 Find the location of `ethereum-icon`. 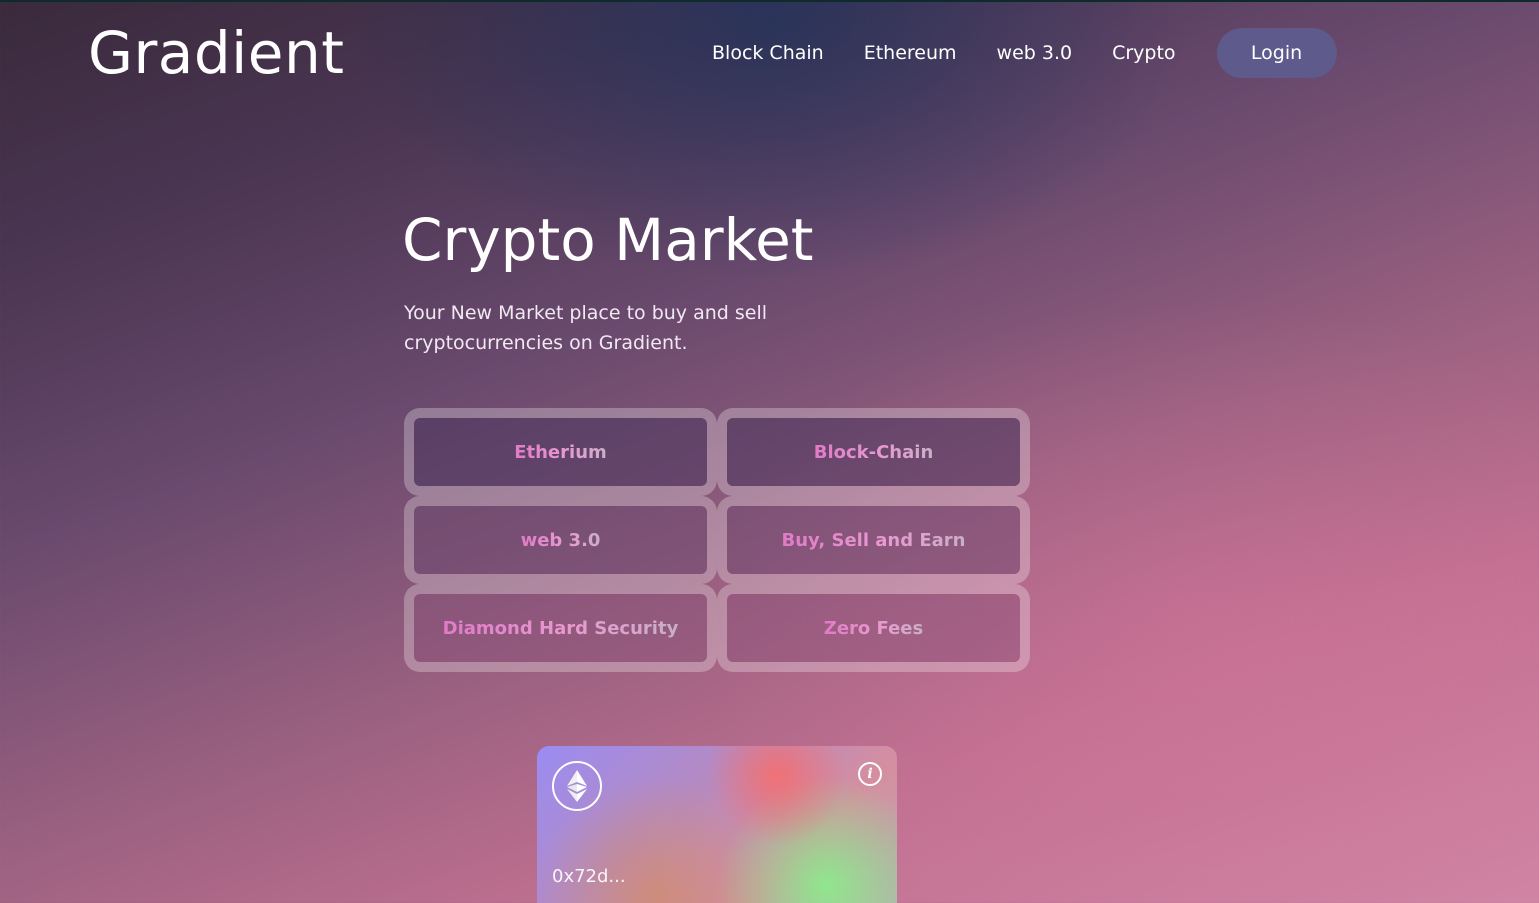

ethereum-icon is located at coordinates (577, 786).